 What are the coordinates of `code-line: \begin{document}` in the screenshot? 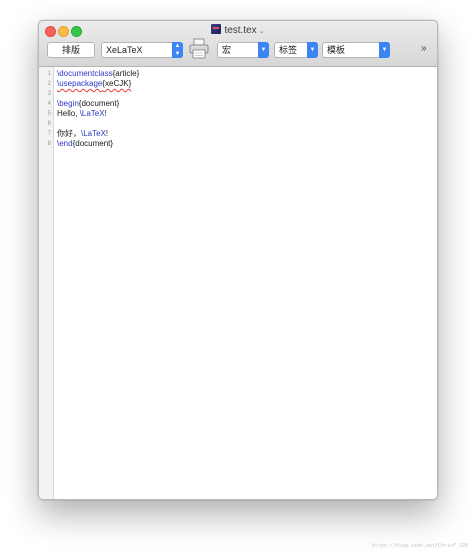 It's located at (88, 104).